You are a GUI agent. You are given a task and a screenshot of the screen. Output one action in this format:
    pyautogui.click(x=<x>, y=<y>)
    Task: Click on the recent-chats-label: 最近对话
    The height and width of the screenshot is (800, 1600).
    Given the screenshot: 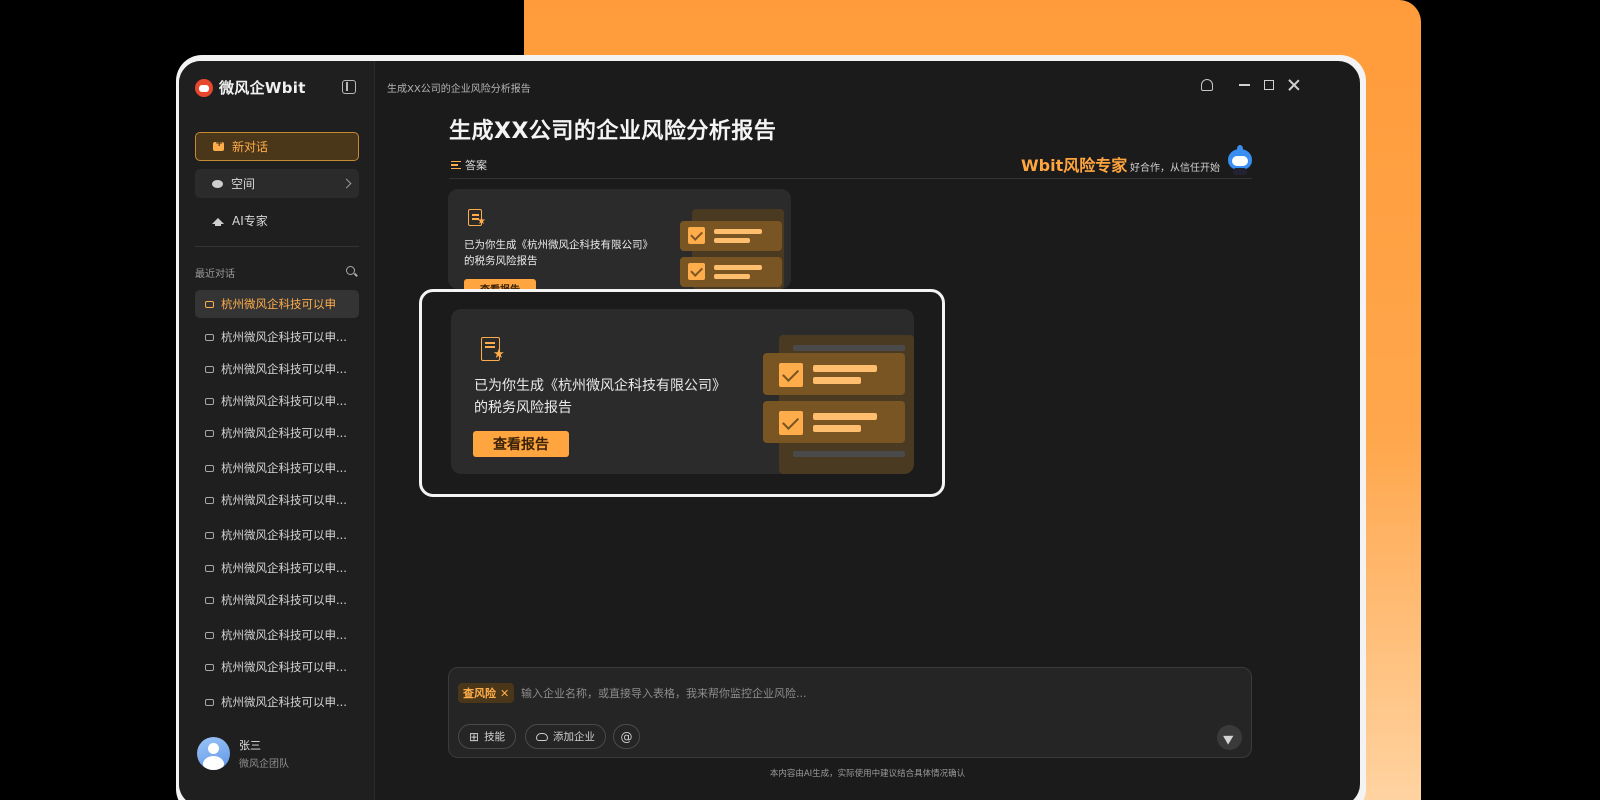 What is the action you would take?
    pyautogui.click(x=215, y=274)
    